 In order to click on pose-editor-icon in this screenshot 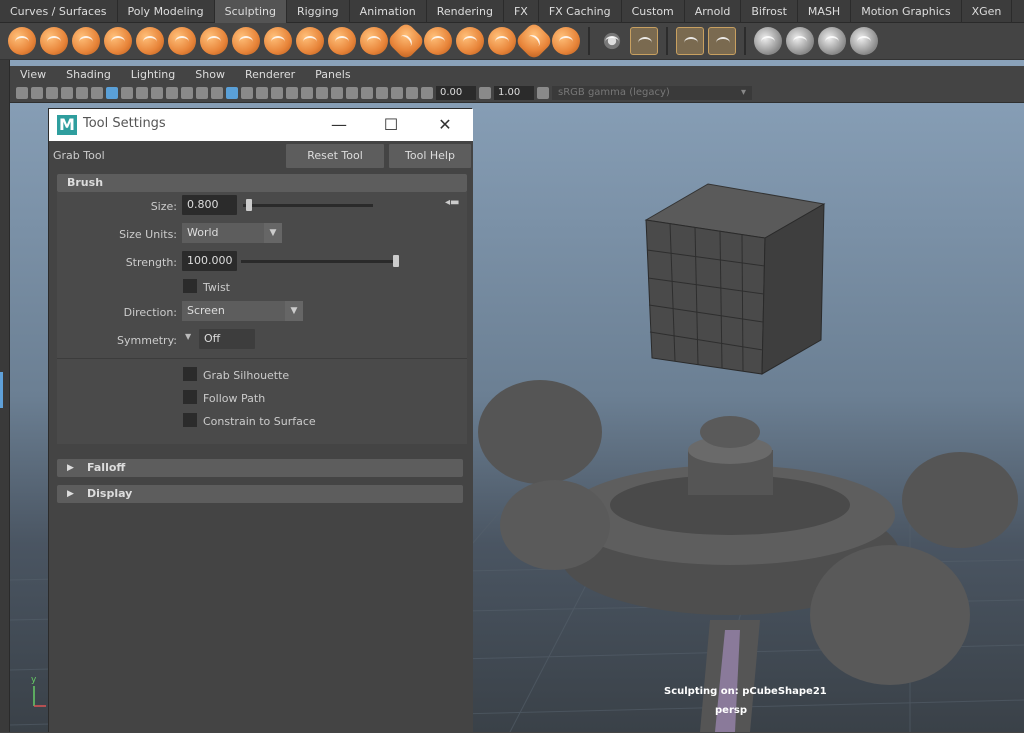, I will do `click(722, 41)`.